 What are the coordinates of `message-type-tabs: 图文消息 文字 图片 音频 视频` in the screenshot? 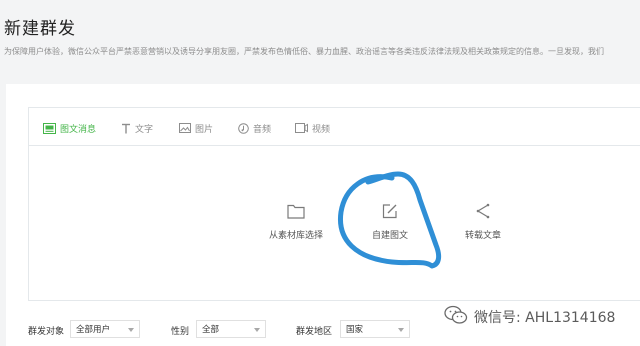 It's located at (334, 127).